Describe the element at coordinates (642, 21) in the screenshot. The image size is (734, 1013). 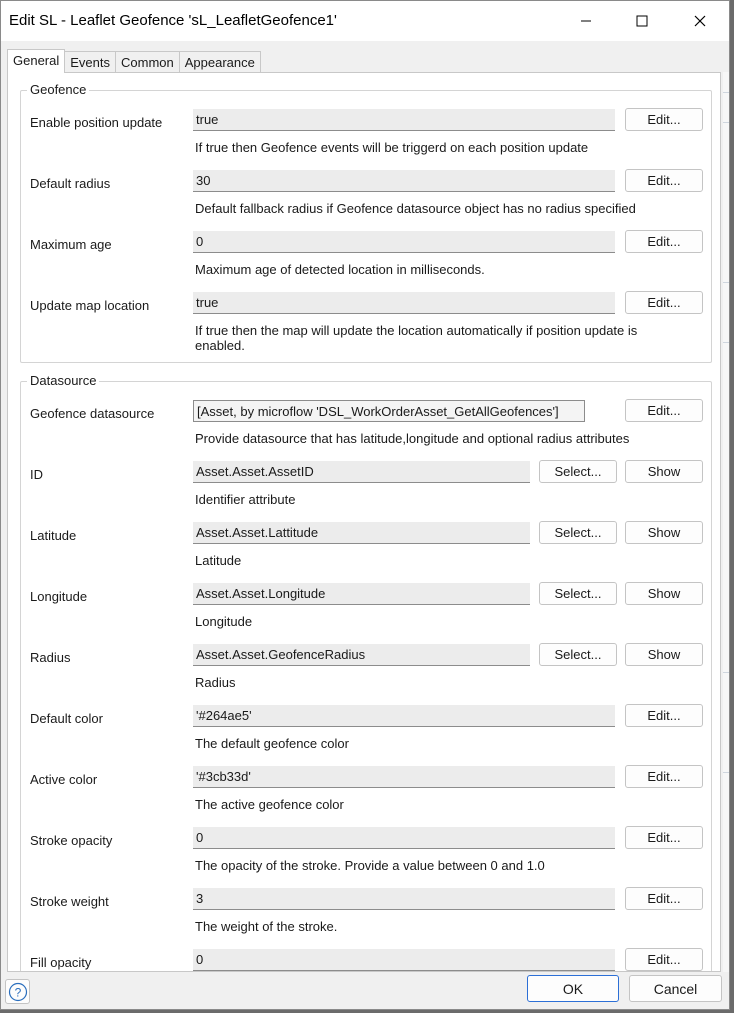
I see `maximize-icon` at that location.